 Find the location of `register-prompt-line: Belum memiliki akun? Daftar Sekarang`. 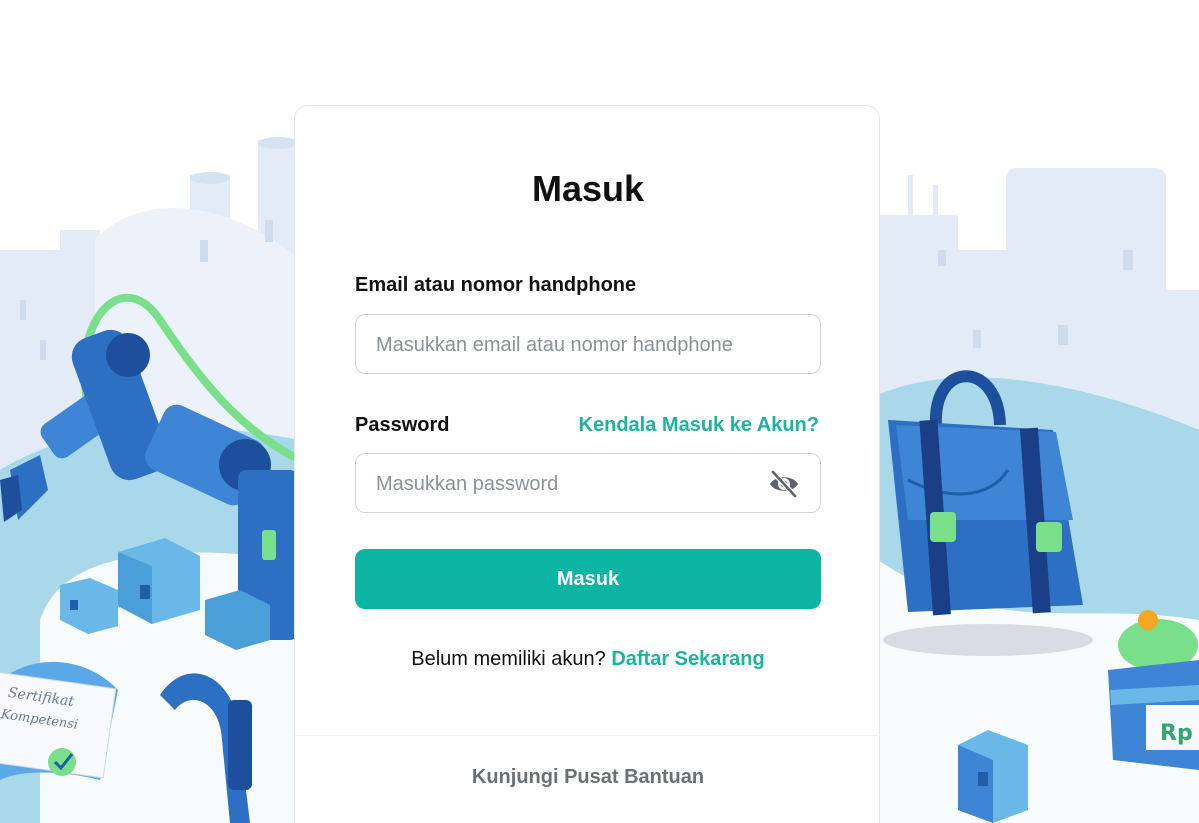

register-prompt-line: Belum memiliki akun? Daftar Sekarang is located at coordinates (588, 659).